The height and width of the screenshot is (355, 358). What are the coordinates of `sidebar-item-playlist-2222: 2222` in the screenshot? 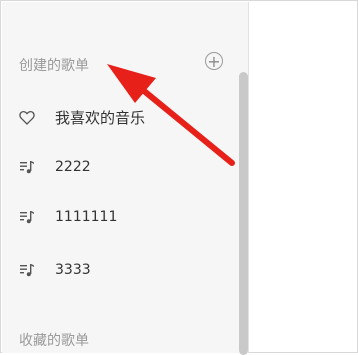 It's located at (55, 167).